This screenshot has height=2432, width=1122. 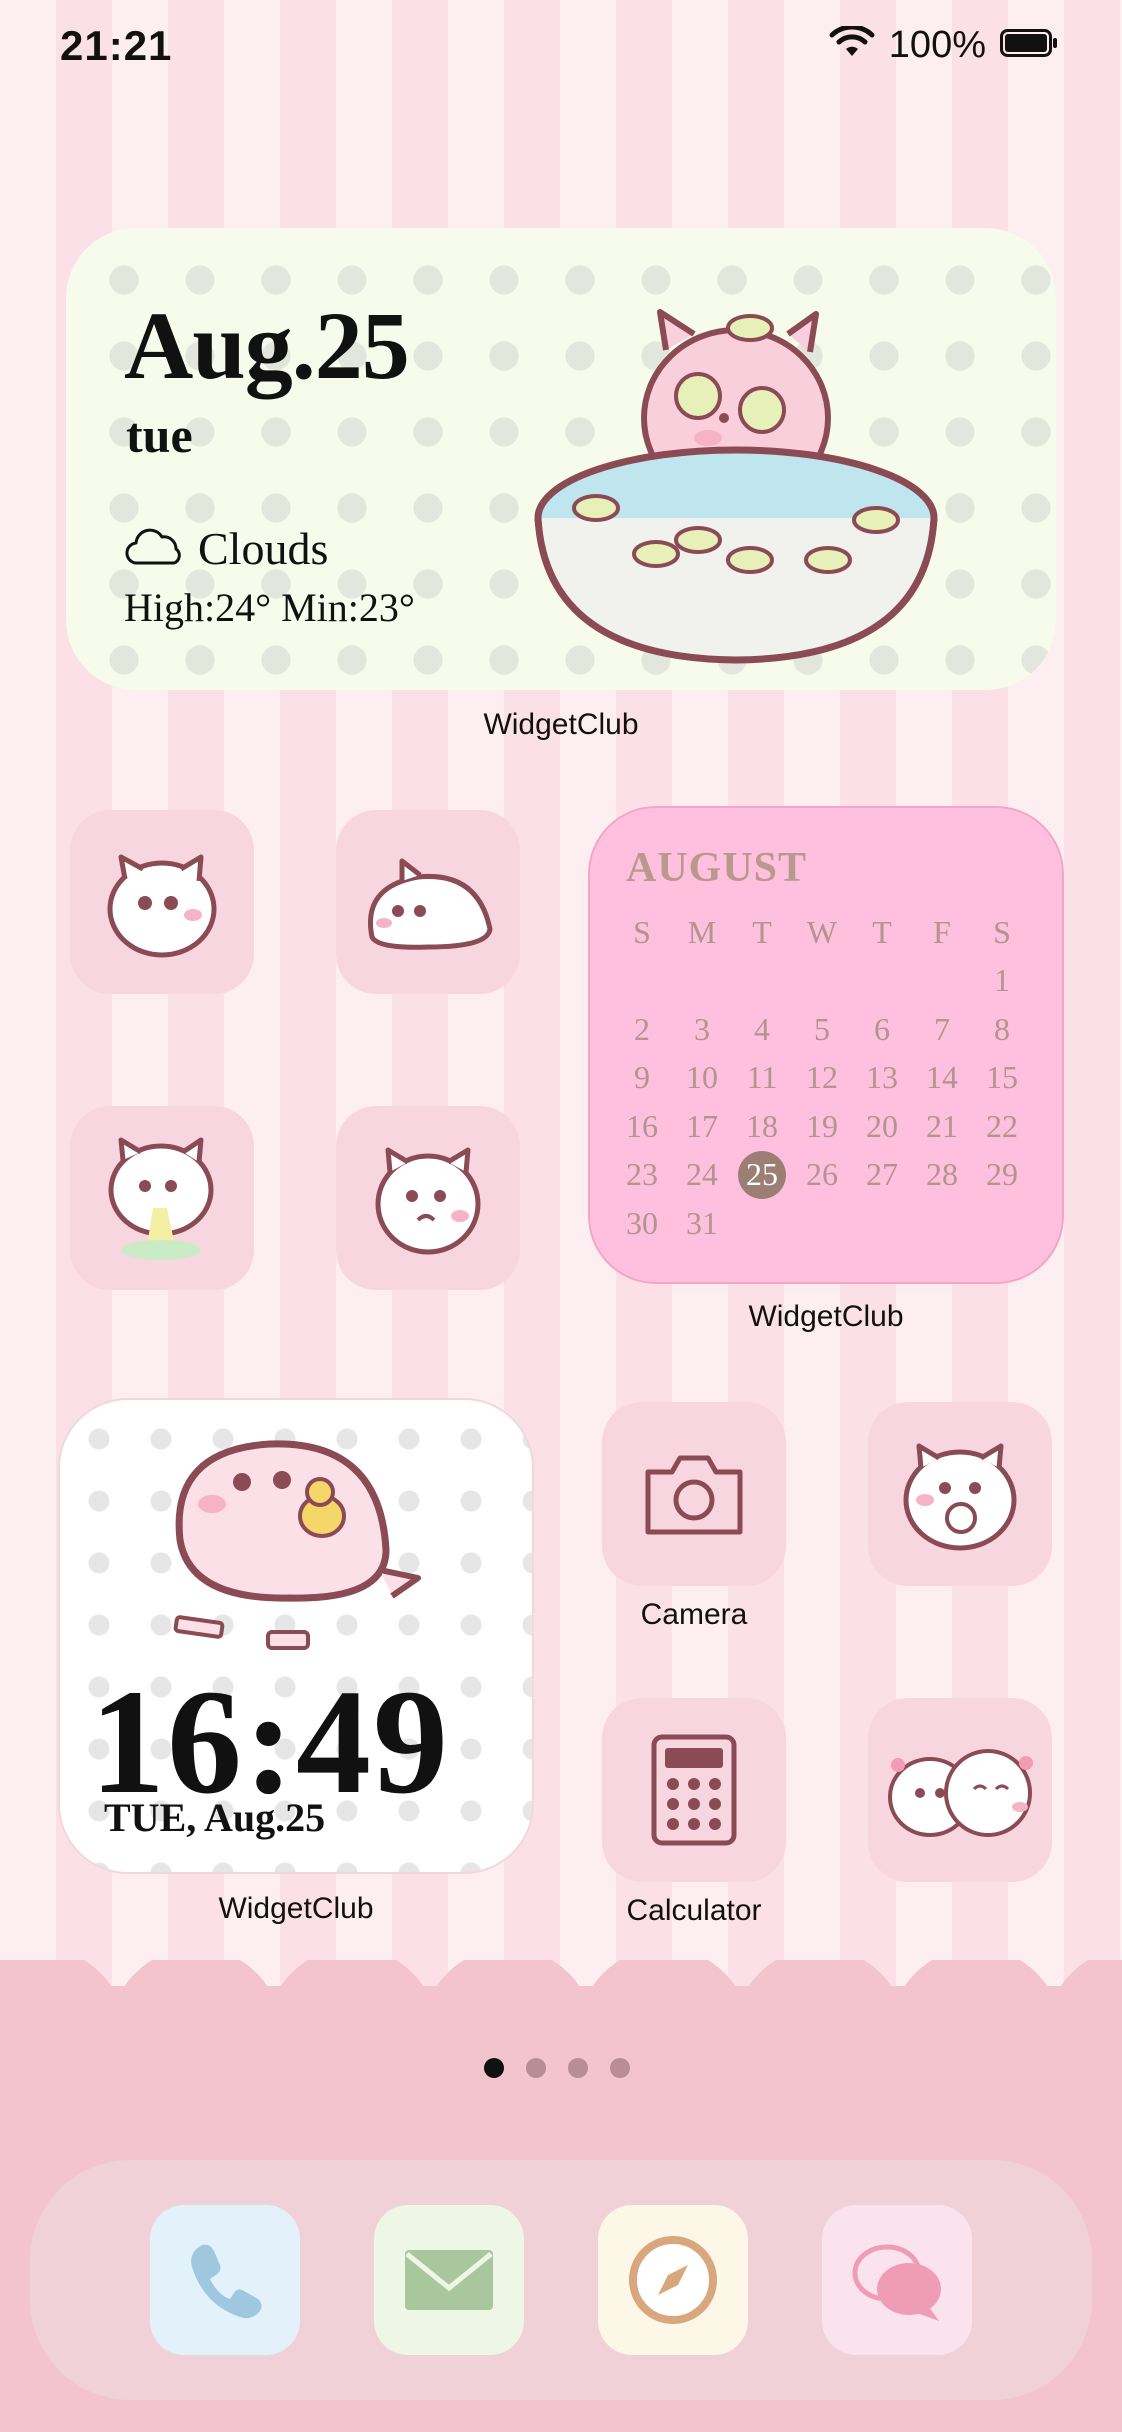 What do you see at coordinates (702, 1028) in the screenshot?
I see `calendar-day: 3` at bounding box center [702, 1028].